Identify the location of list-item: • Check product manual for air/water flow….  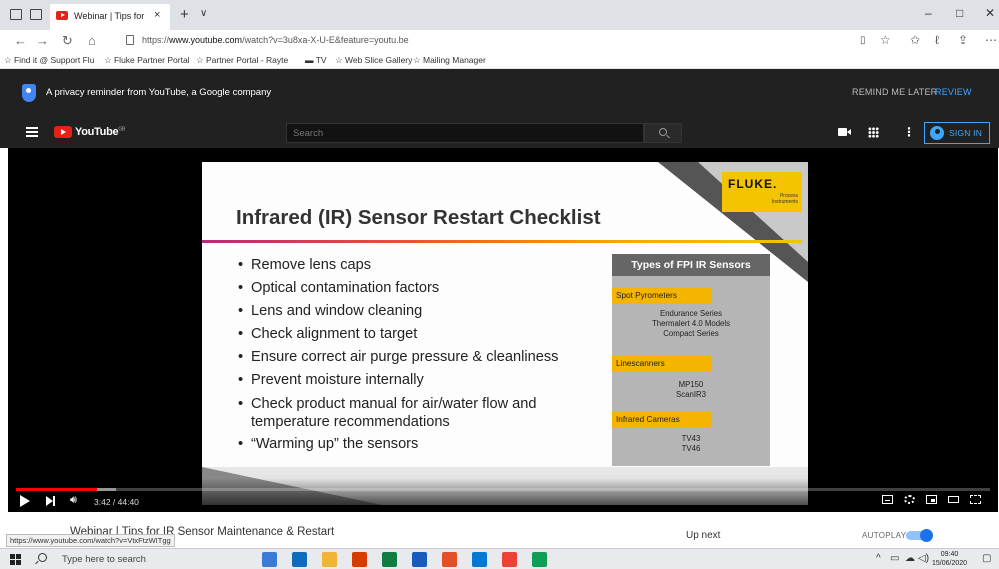
(387, 413).